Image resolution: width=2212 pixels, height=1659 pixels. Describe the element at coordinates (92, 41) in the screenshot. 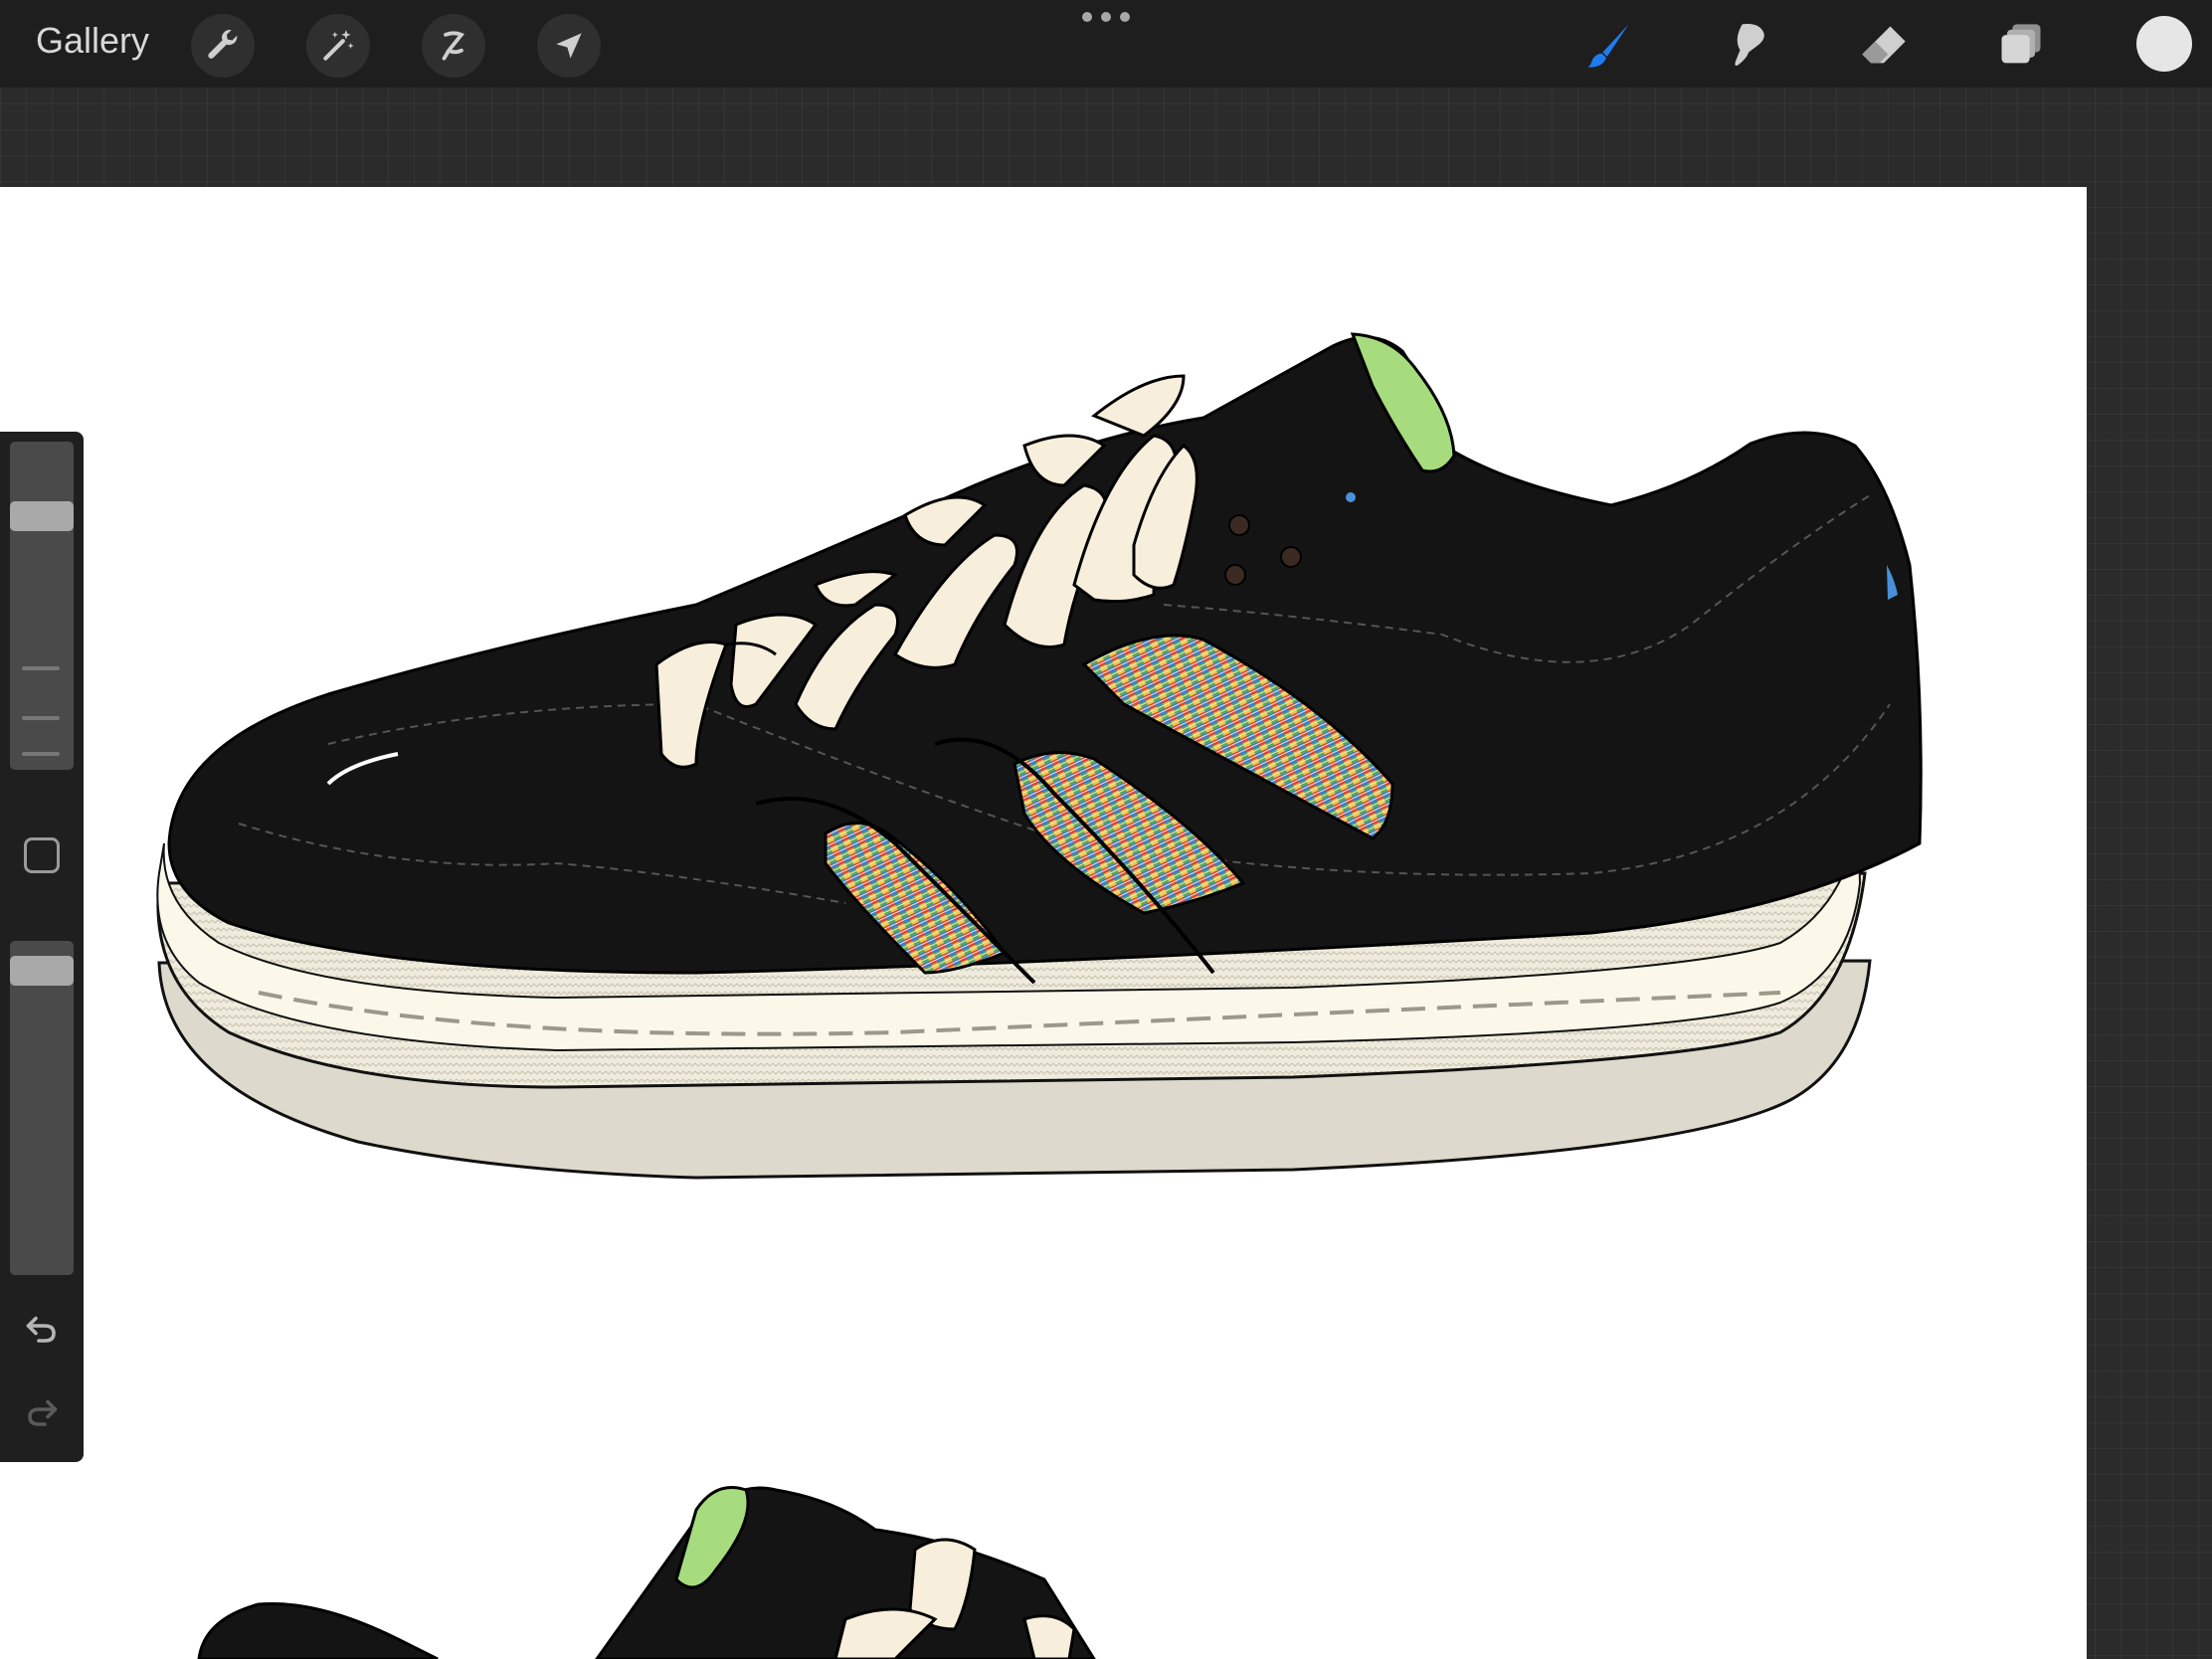

I see `gallery-button: Gallery` at that location.